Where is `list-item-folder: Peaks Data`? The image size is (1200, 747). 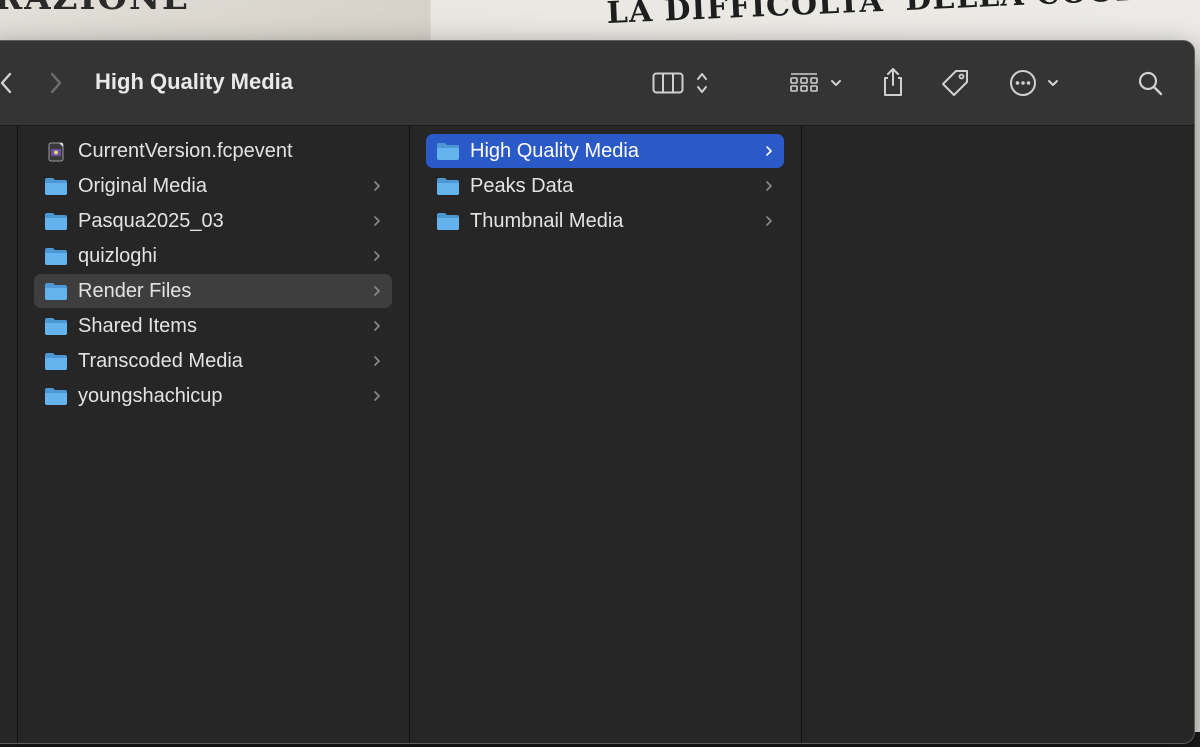 list-item-folder: Peaks Data is located at coordinates (605, 186).